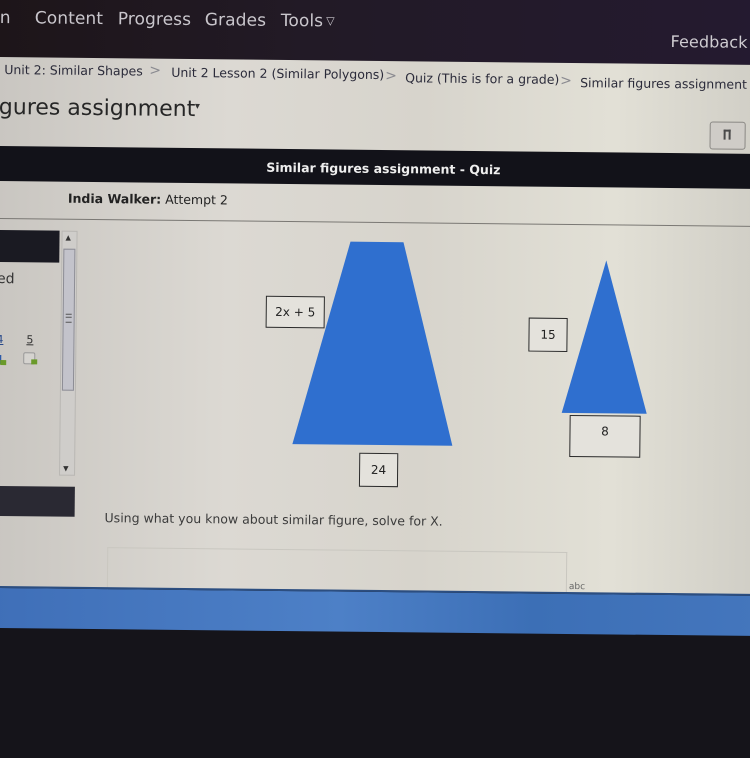 The width and height of the screenshot is (750, 758). I want to click on chevron-down-icon: ▽, so click(330, 21).